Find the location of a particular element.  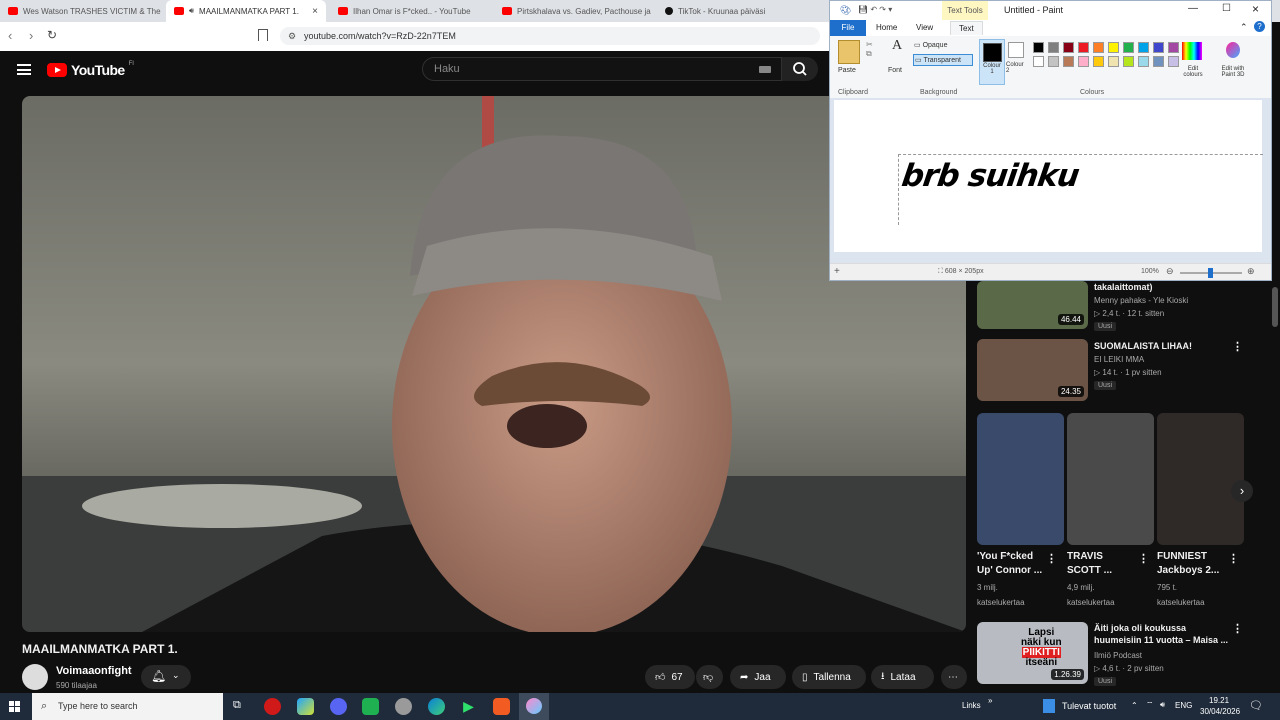

share-button: ➦ Jaa is located at coordinates (758, 677).